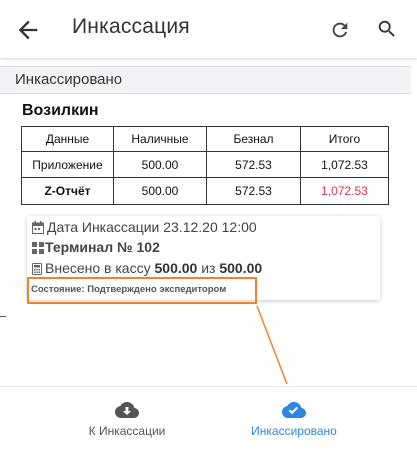 The image size is (417, 461). I want to click on page-title: Инкассация, so click(131, 26).